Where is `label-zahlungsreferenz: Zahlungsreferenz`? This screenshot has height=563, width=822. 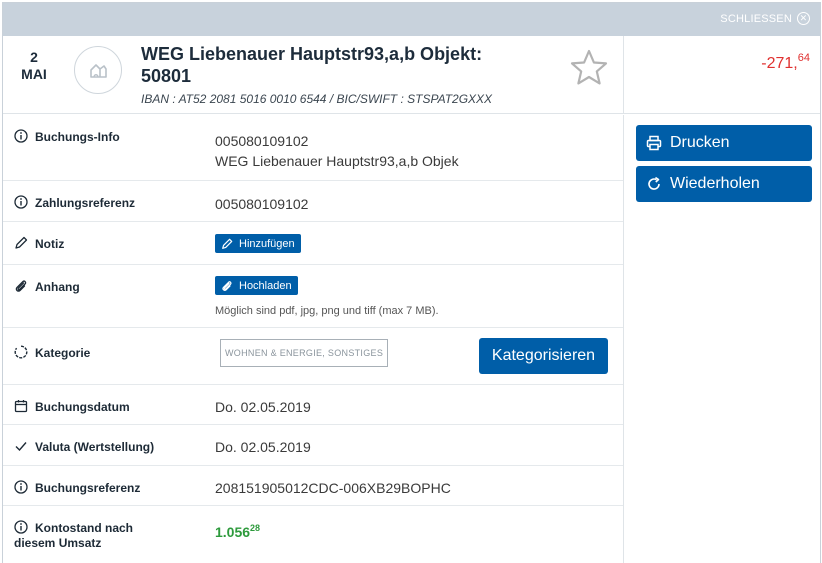 label-zahlungsreferenz: Zahlungsreferenz is located at coordinates (74, 203).